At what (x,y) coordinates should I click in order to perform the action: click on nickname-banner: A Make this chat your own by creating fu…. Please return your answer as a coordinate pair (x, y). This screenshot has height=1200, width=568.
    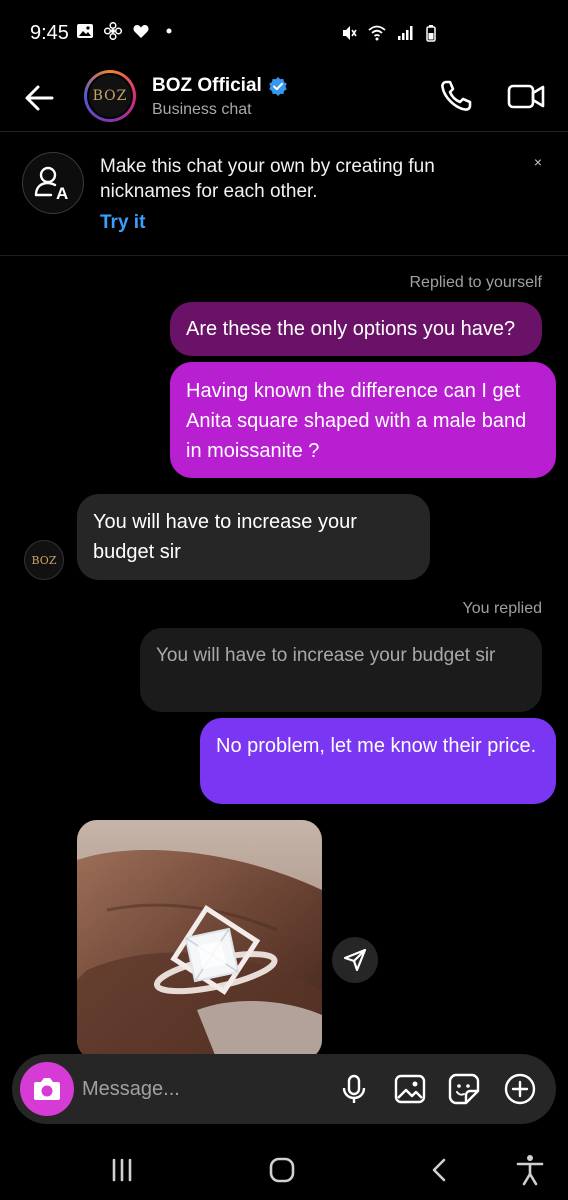
    Looking at the image, I should click on (284, 198).